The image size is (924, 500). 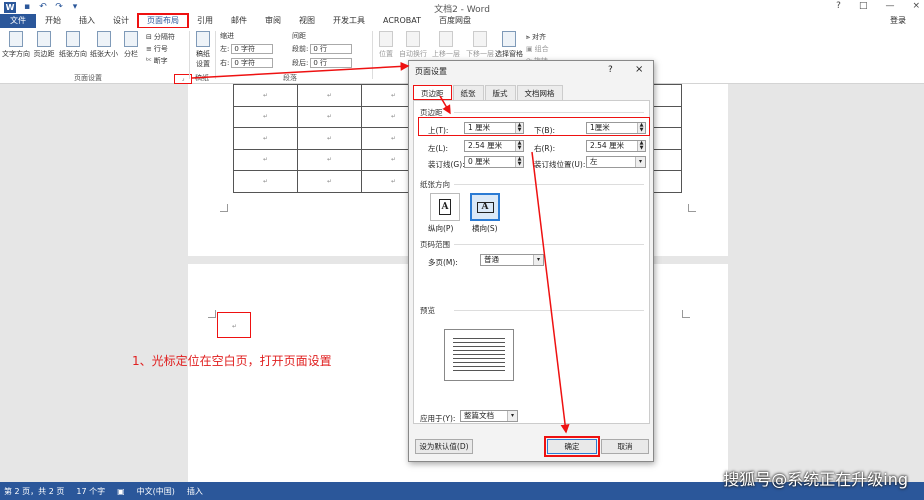 I want to click on gutter-label: 装订线(G):, so click(x=446, y=164).